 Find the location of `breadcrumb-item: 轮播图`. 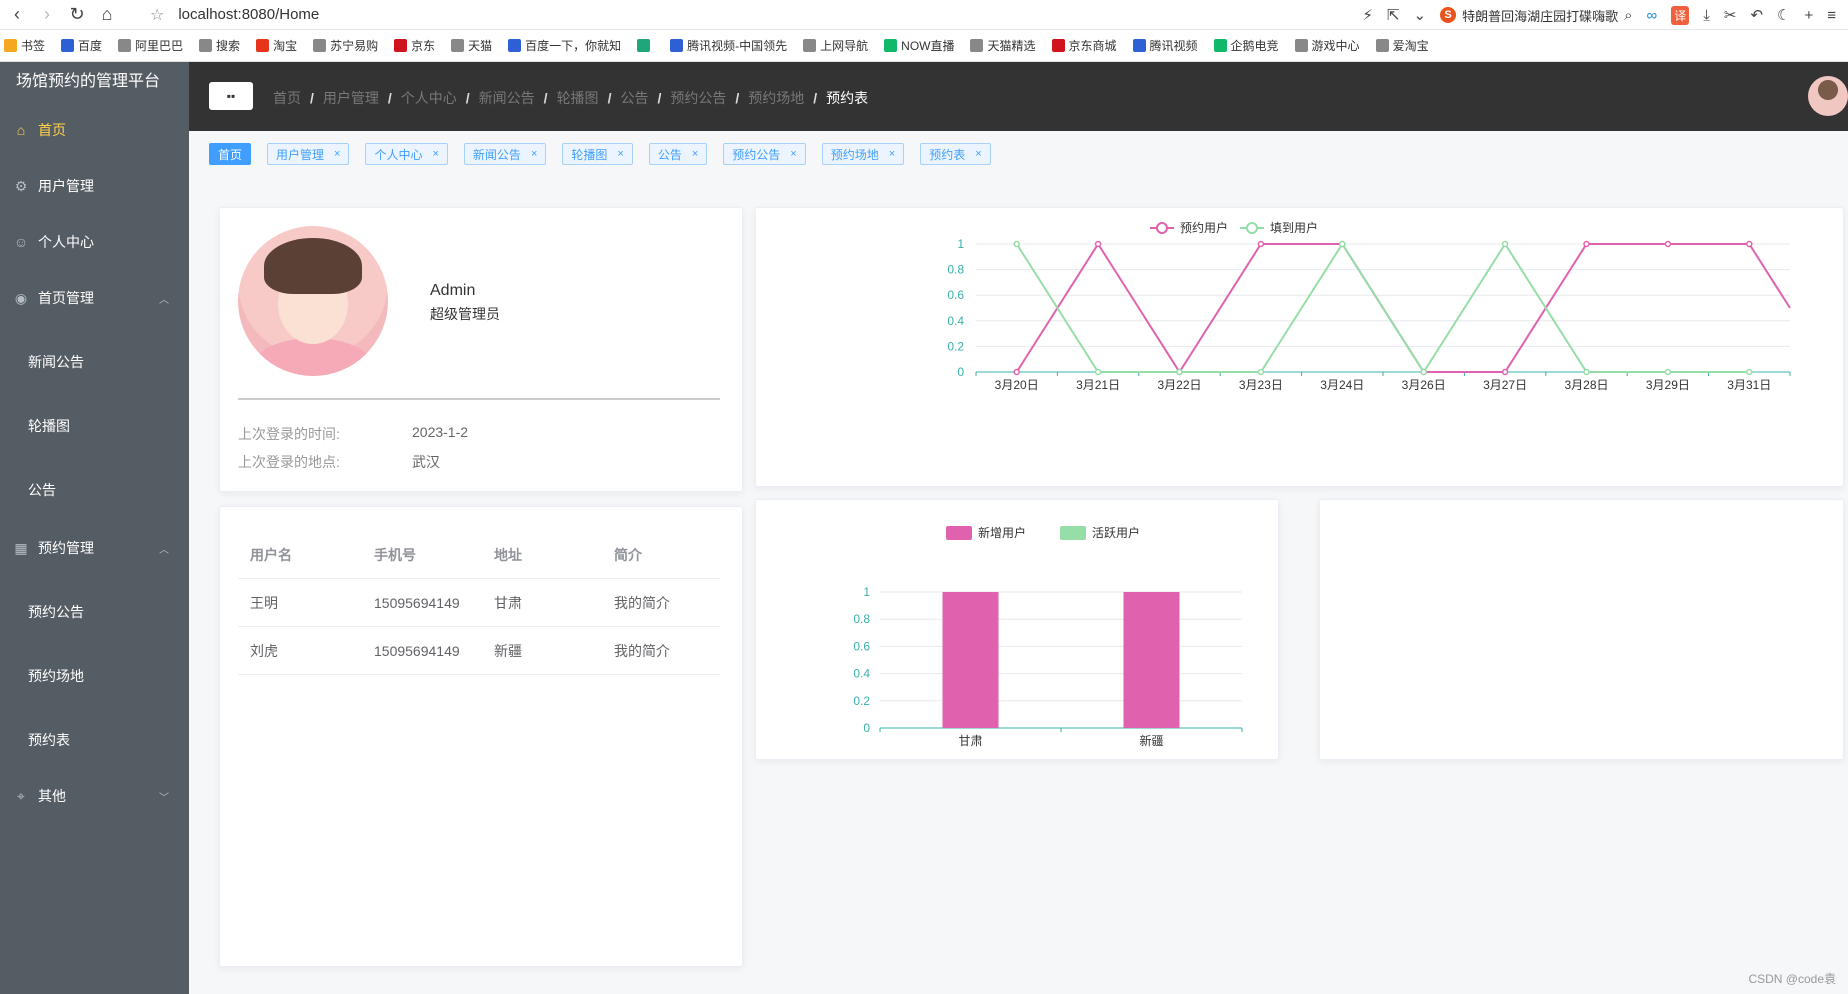

breadcrumb-item: 轮播图 is located at coordinates (578, 98).